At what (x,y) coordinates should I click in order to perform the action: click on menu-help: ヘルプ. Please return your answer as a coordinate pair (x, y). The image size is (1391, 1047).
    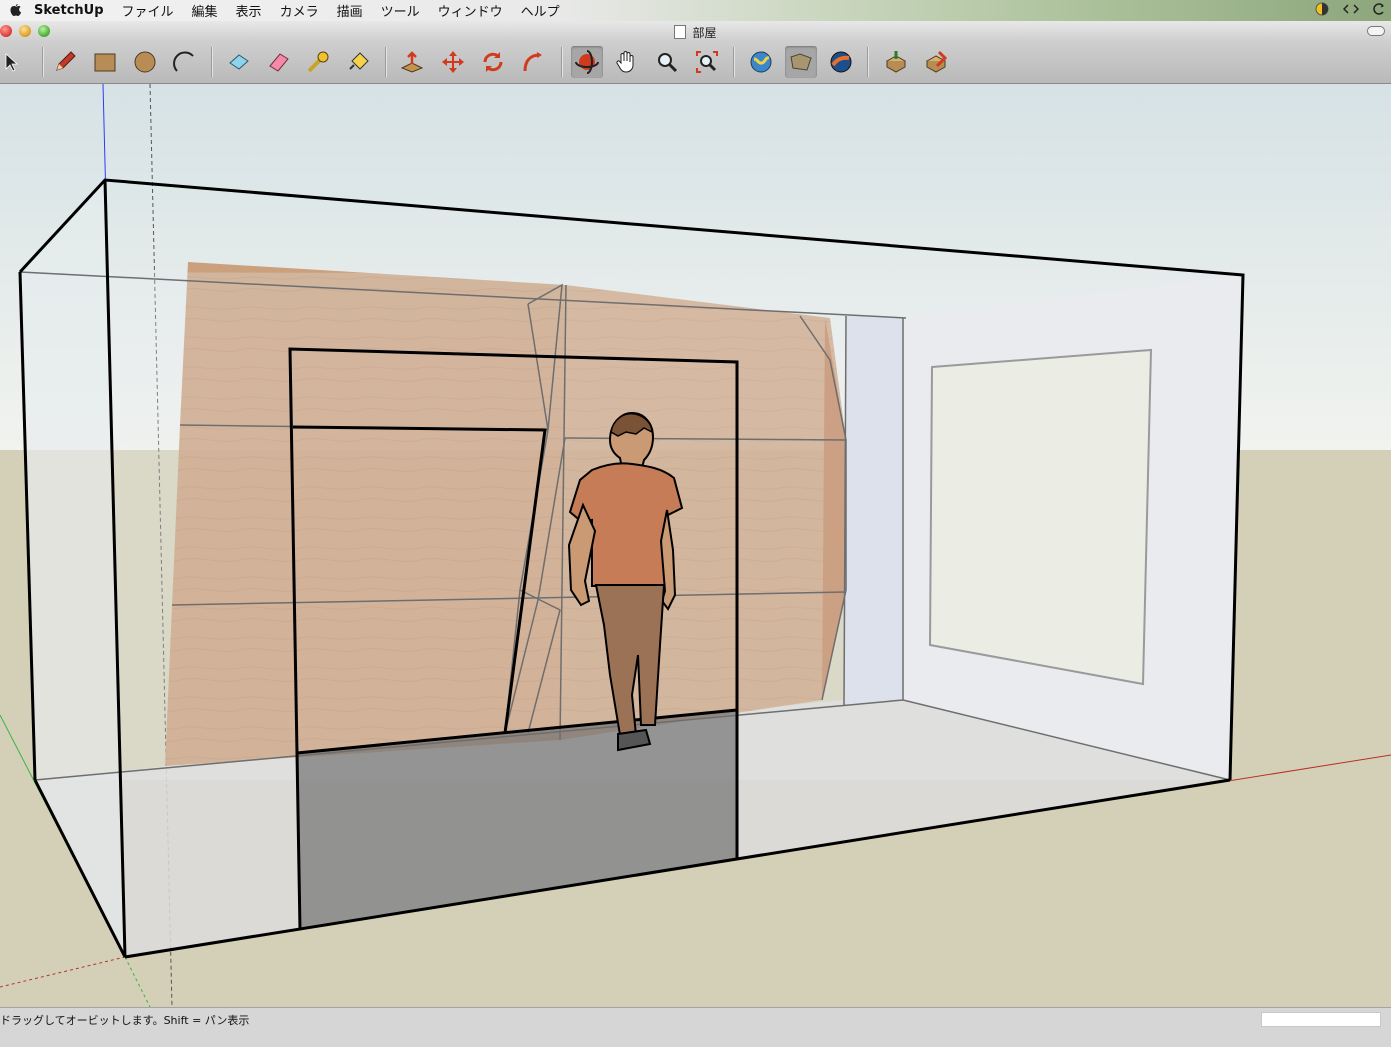
    Looking at the image, I should click on (540, 10).